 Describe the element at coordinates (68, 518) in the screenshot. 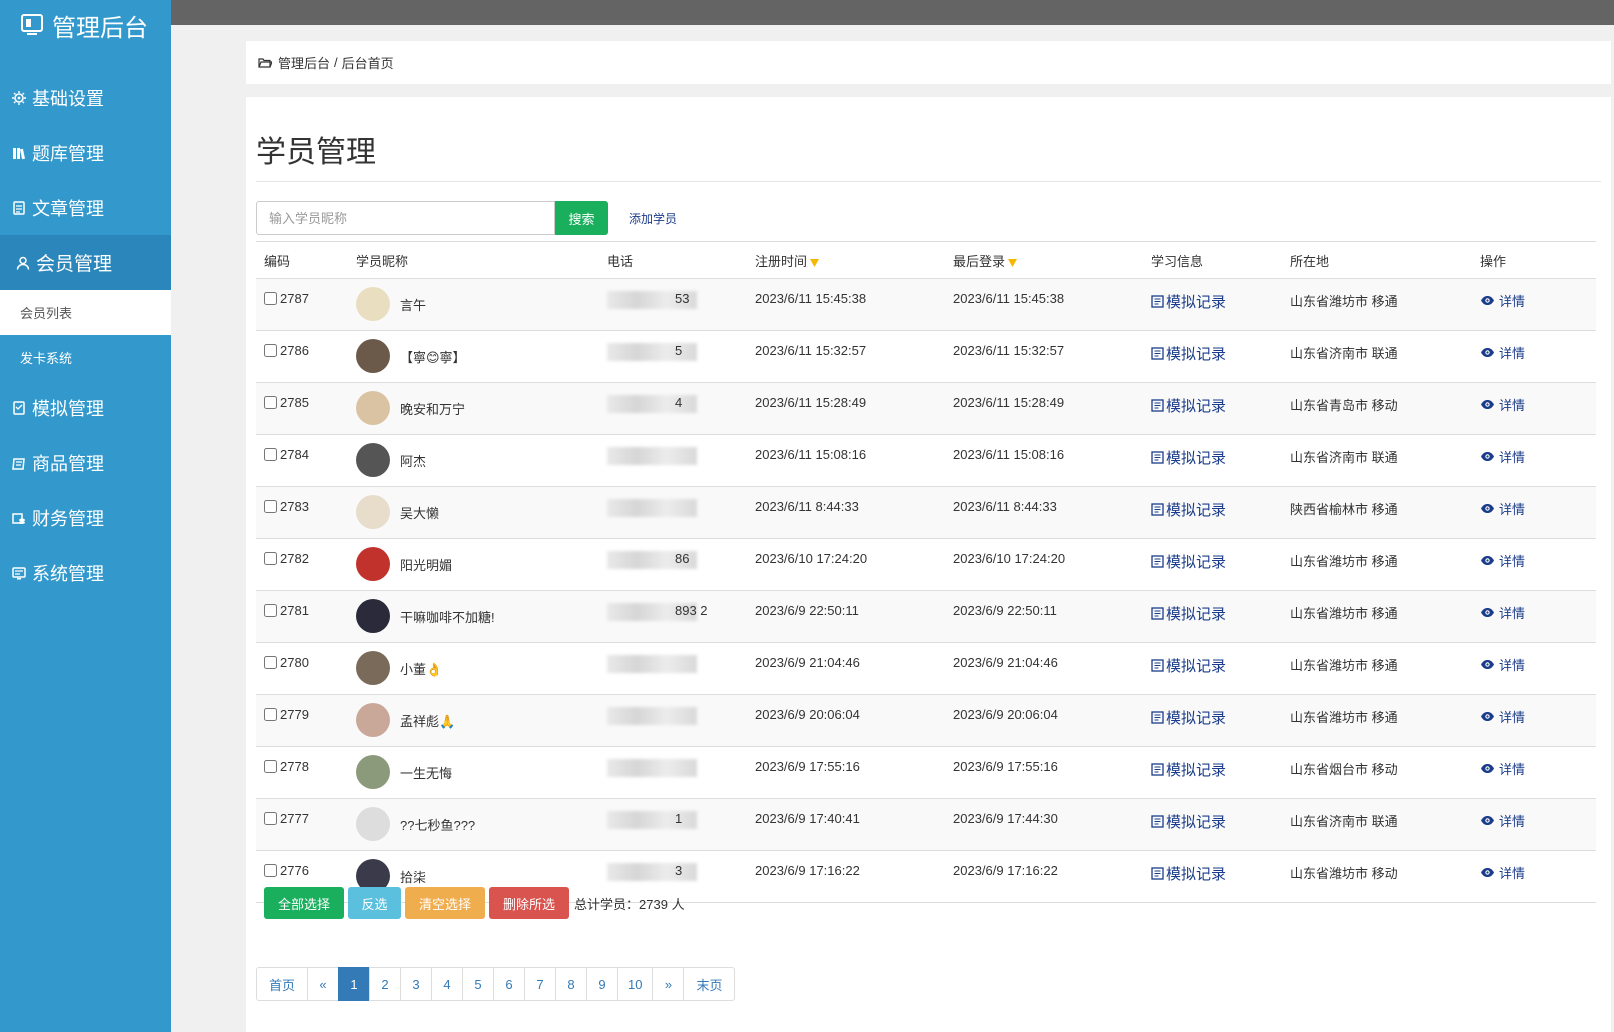

I see `sidebar-item-label: 财务管理` at that location.